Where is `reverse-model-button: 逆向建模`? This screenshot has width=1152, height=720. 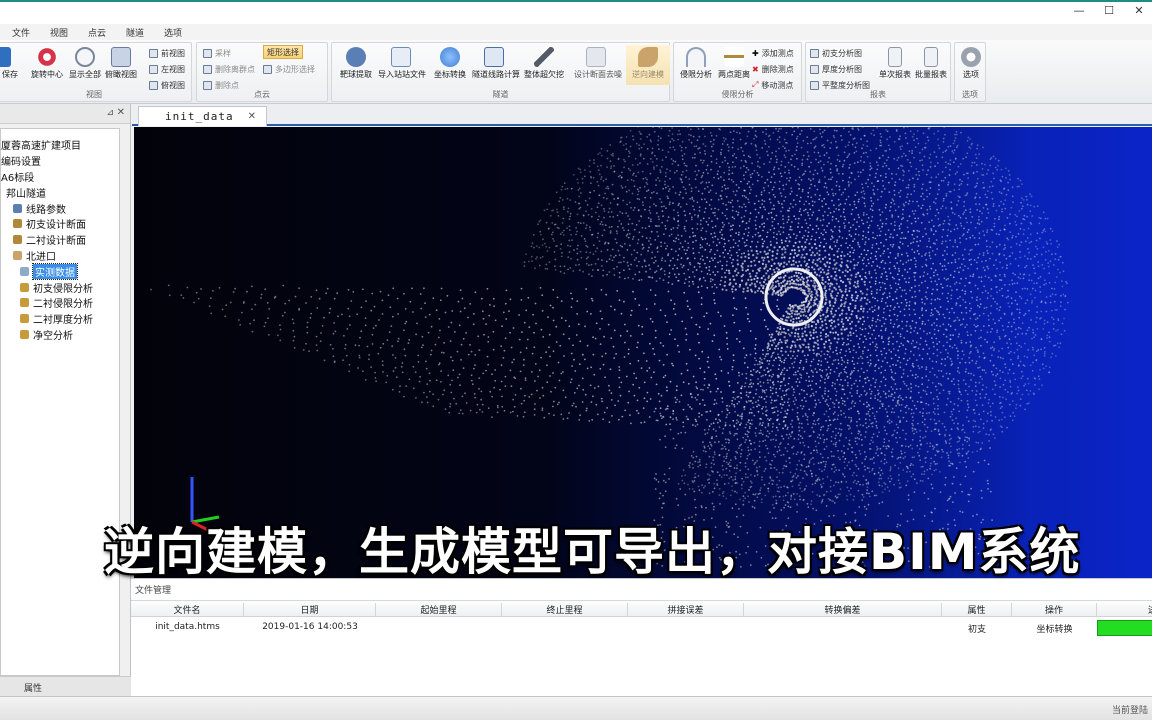
reverse-model-button: 逆向建模 is located at coordinates (648, 65).